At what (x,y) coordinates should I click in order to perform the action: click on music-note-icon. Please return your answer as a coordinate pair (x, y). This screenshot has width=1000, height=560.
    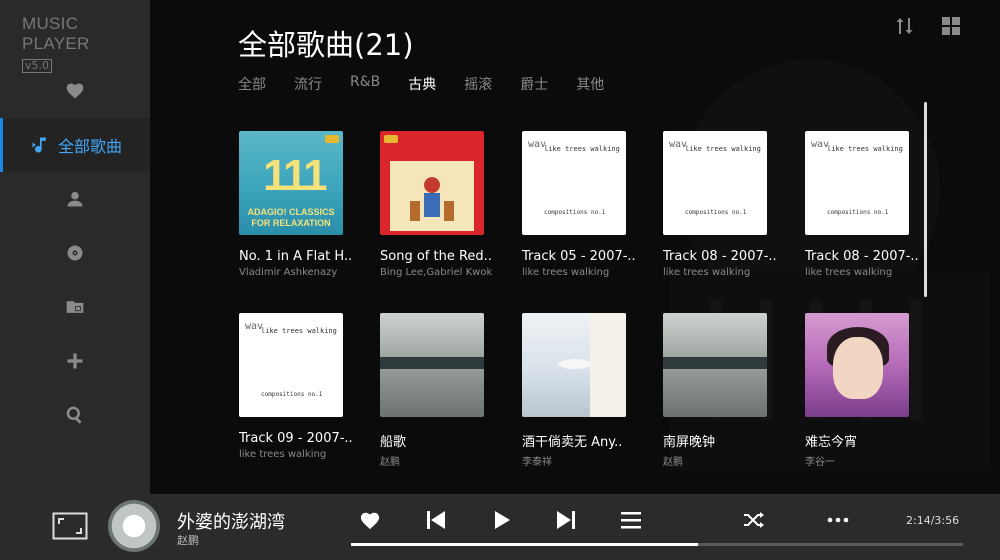
    Looking at the image, I should click on (39, 145).